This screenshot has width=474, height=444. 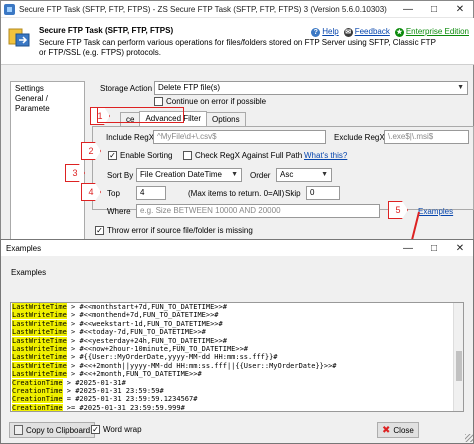 What do you see at coordinates (325, 155) in the screenshot?
I see `whats-this-link: What's this?` at bounding box center [325, 155].